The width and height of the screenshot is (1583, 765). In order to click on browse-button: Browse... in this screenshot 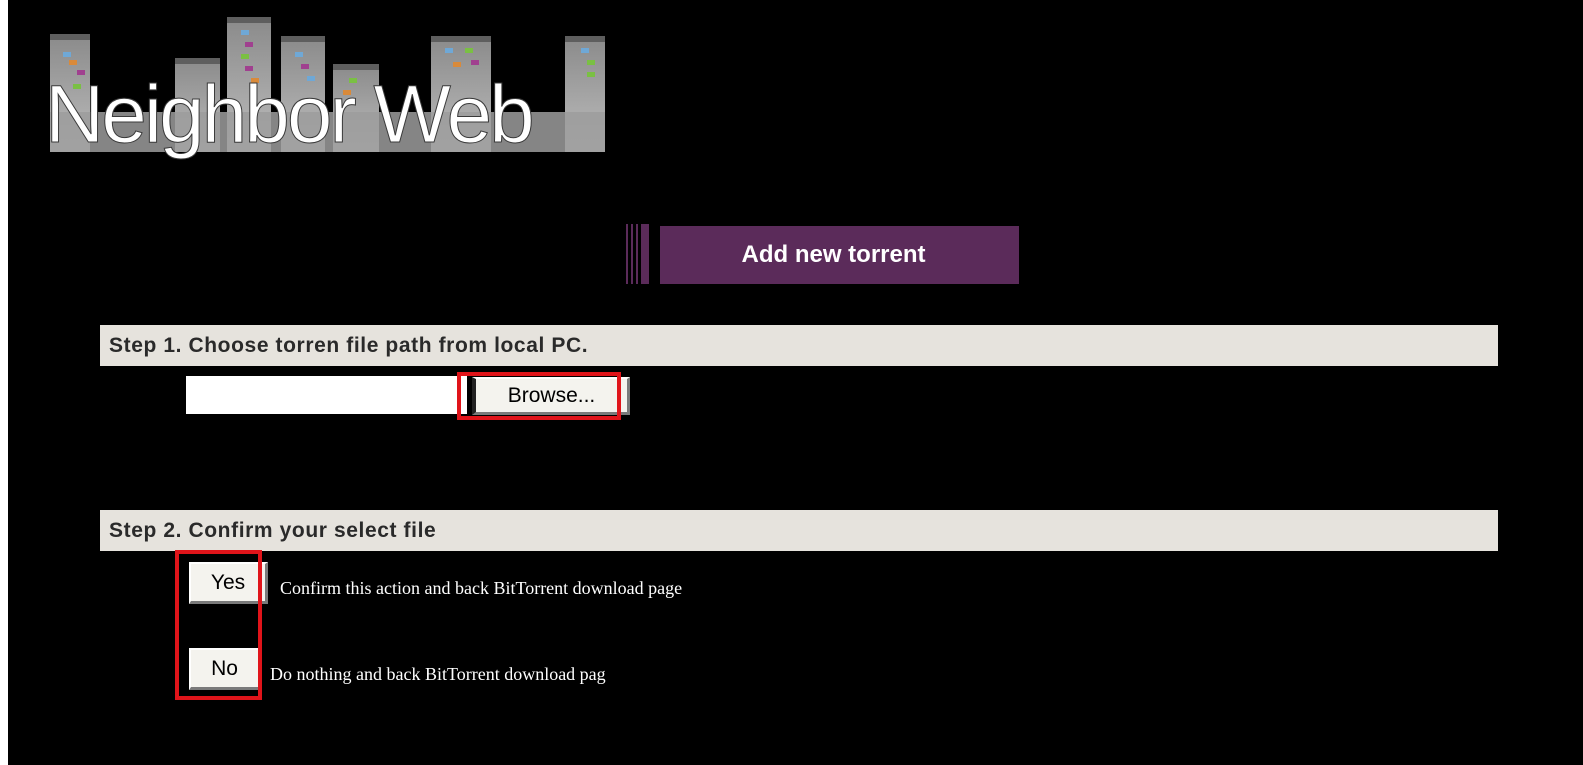, I will do `click(551, 396)`.